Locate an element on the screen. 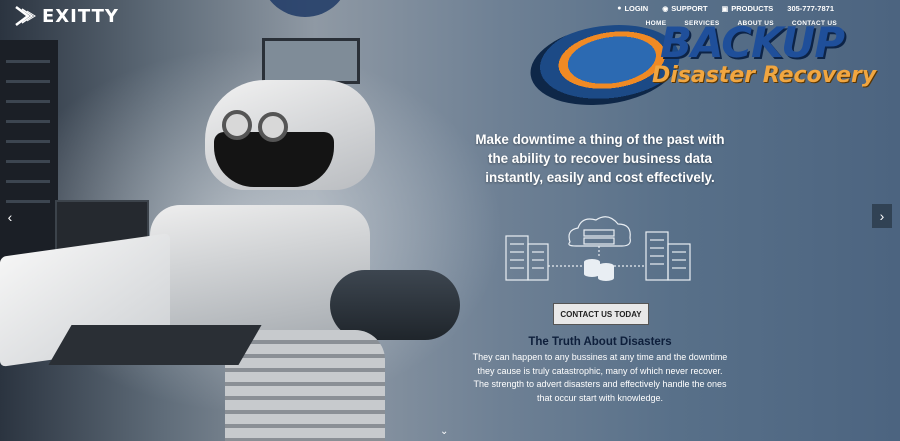 The height and width of the screenshot is (441, 900). phone-number: 305-777-7871 is located at coordinates (810, 8).